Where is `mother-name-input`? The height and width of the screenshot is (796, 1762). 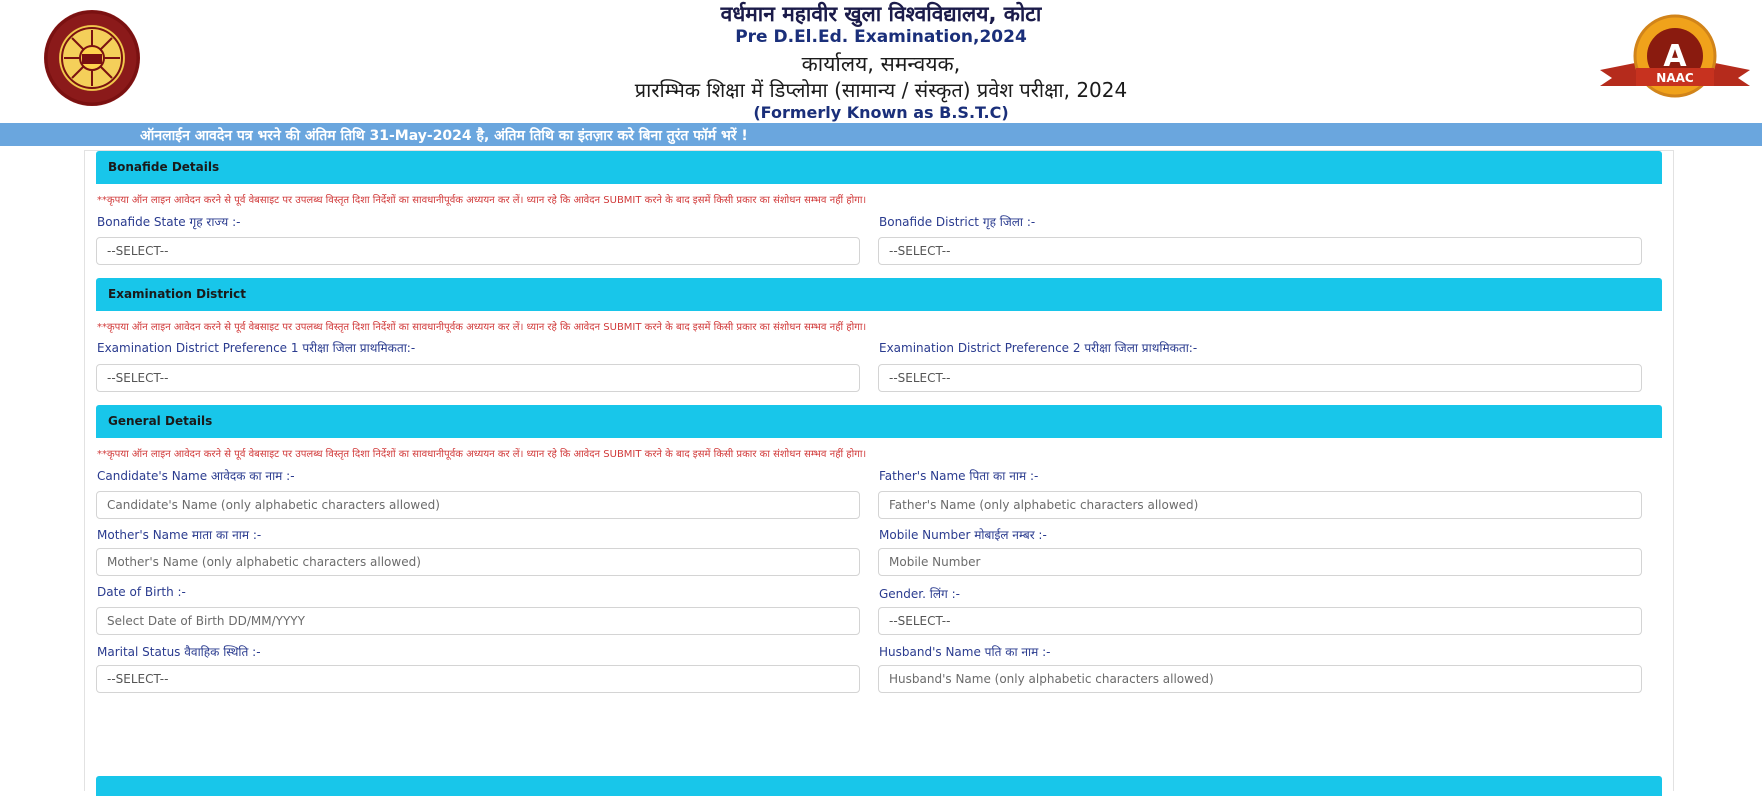 mother-name-input is located at coordinates (478, 562).